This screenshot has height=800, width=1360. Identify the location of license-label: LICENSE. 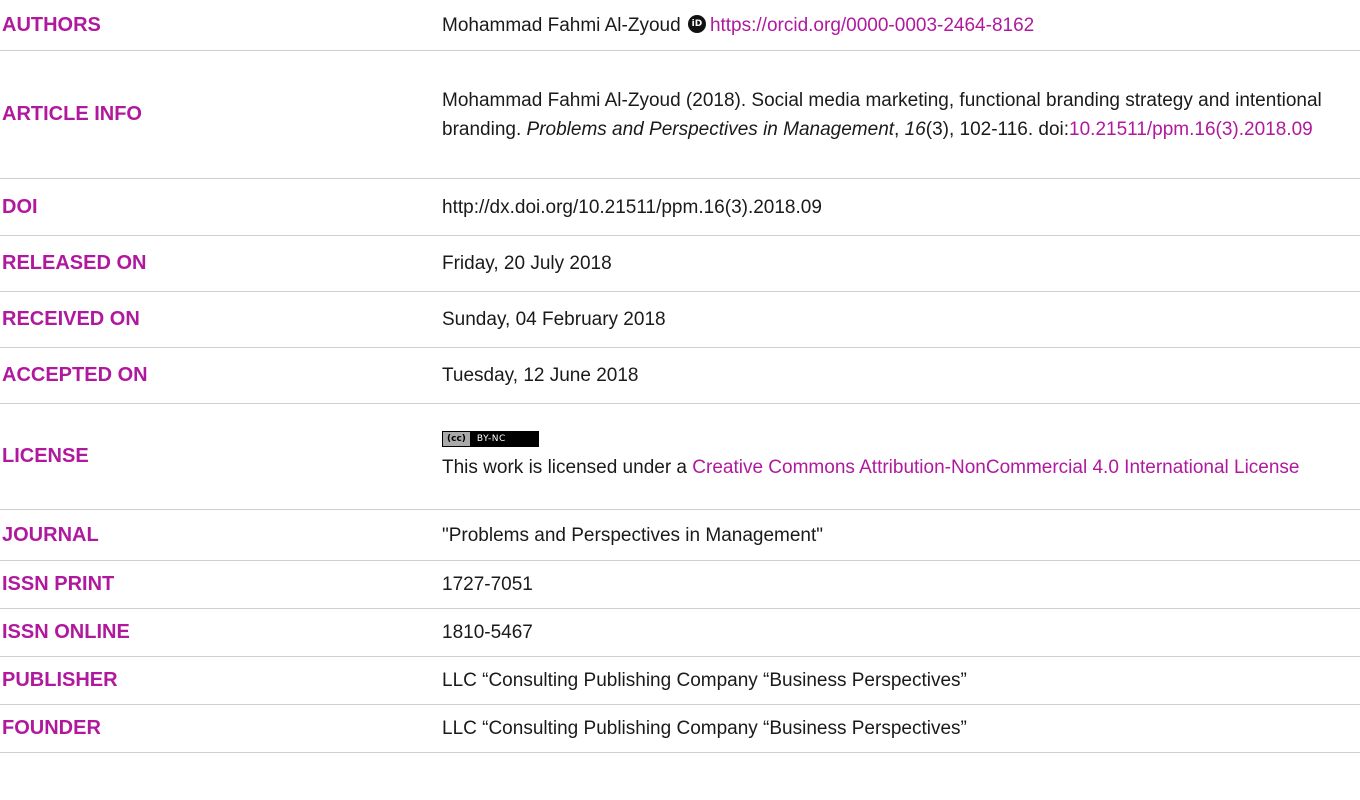
(45, 456).